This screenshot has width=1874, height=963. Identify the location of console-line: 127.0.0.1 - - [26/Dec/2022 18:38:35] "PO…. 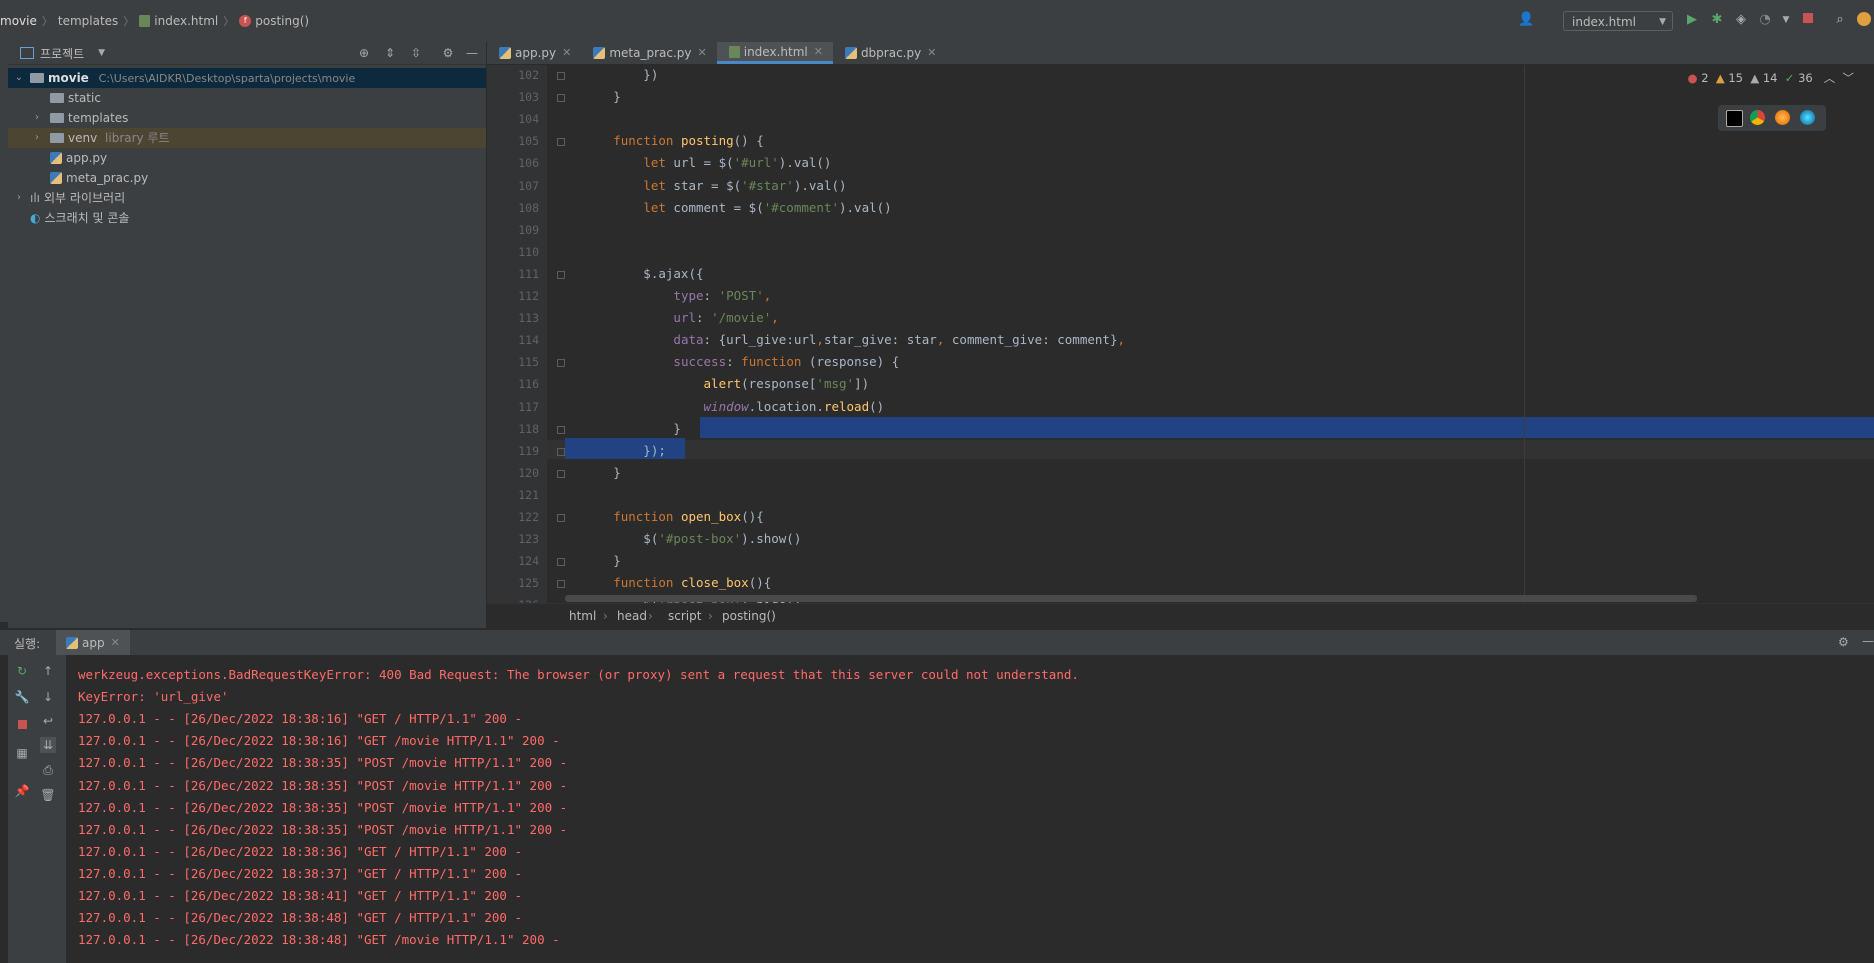
(323, 829).